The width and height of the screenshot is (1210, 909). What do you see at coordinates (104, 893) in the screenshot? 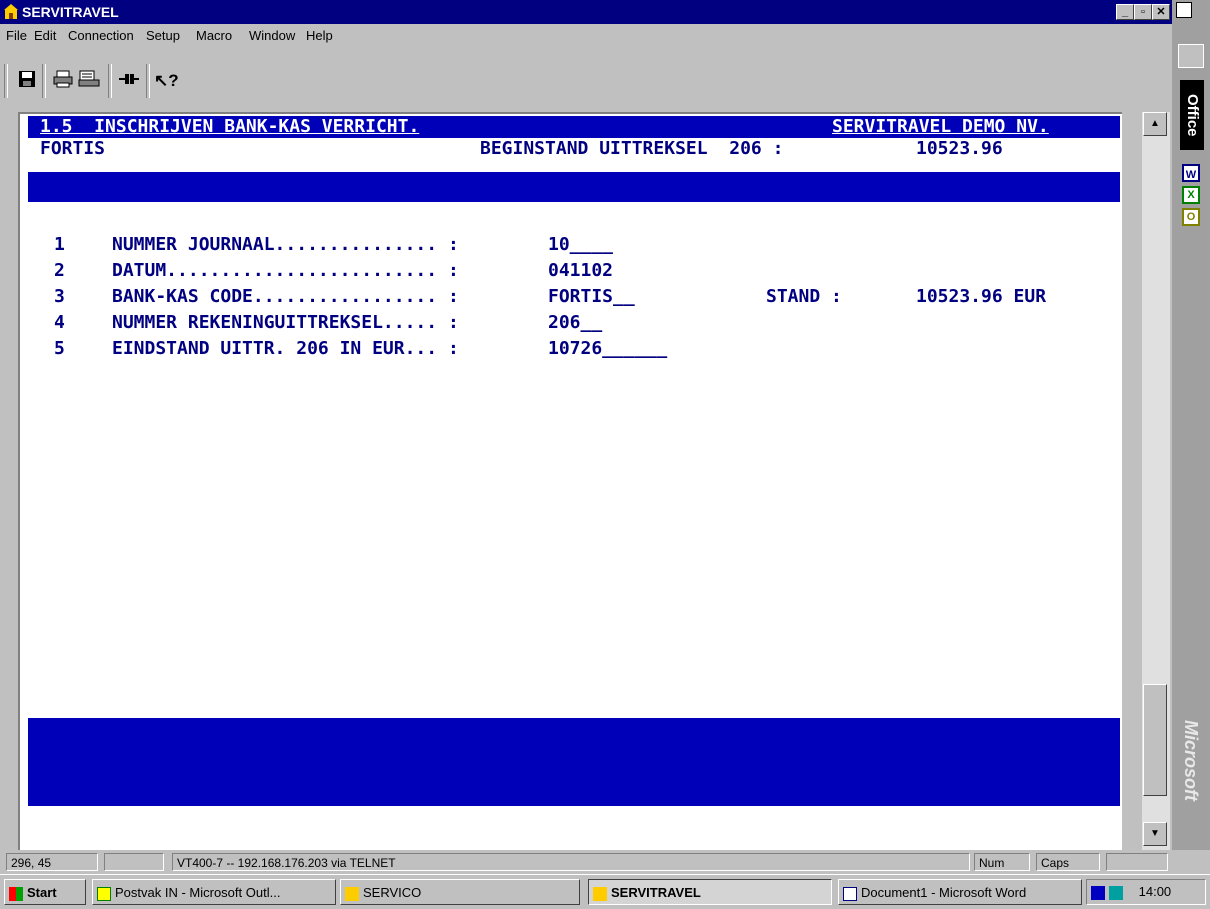
I see `outlook-icon` at bounding box center [104, 893].